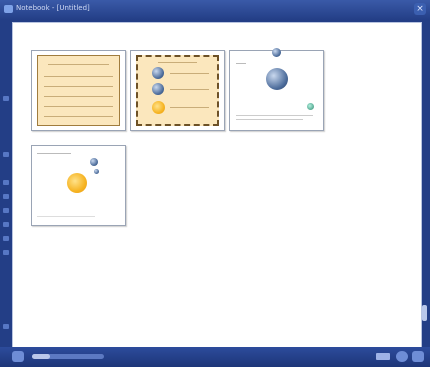  Describe the element at coordinates (215, 10) in the screenshot. I see `title-bar: Notebook - [Untitled] ×` at that location.